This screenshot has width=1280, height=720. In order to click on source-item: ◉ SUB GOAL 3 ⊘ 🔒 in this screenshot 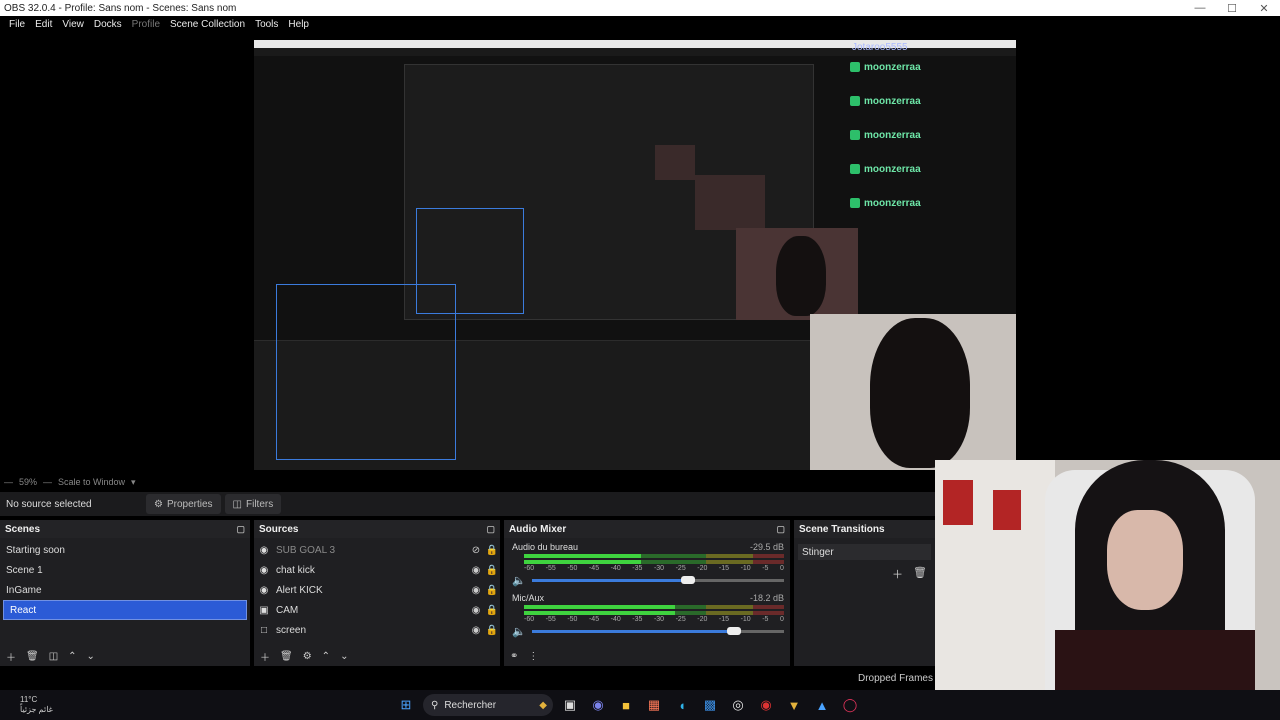, I will do `click(377, 550)`.